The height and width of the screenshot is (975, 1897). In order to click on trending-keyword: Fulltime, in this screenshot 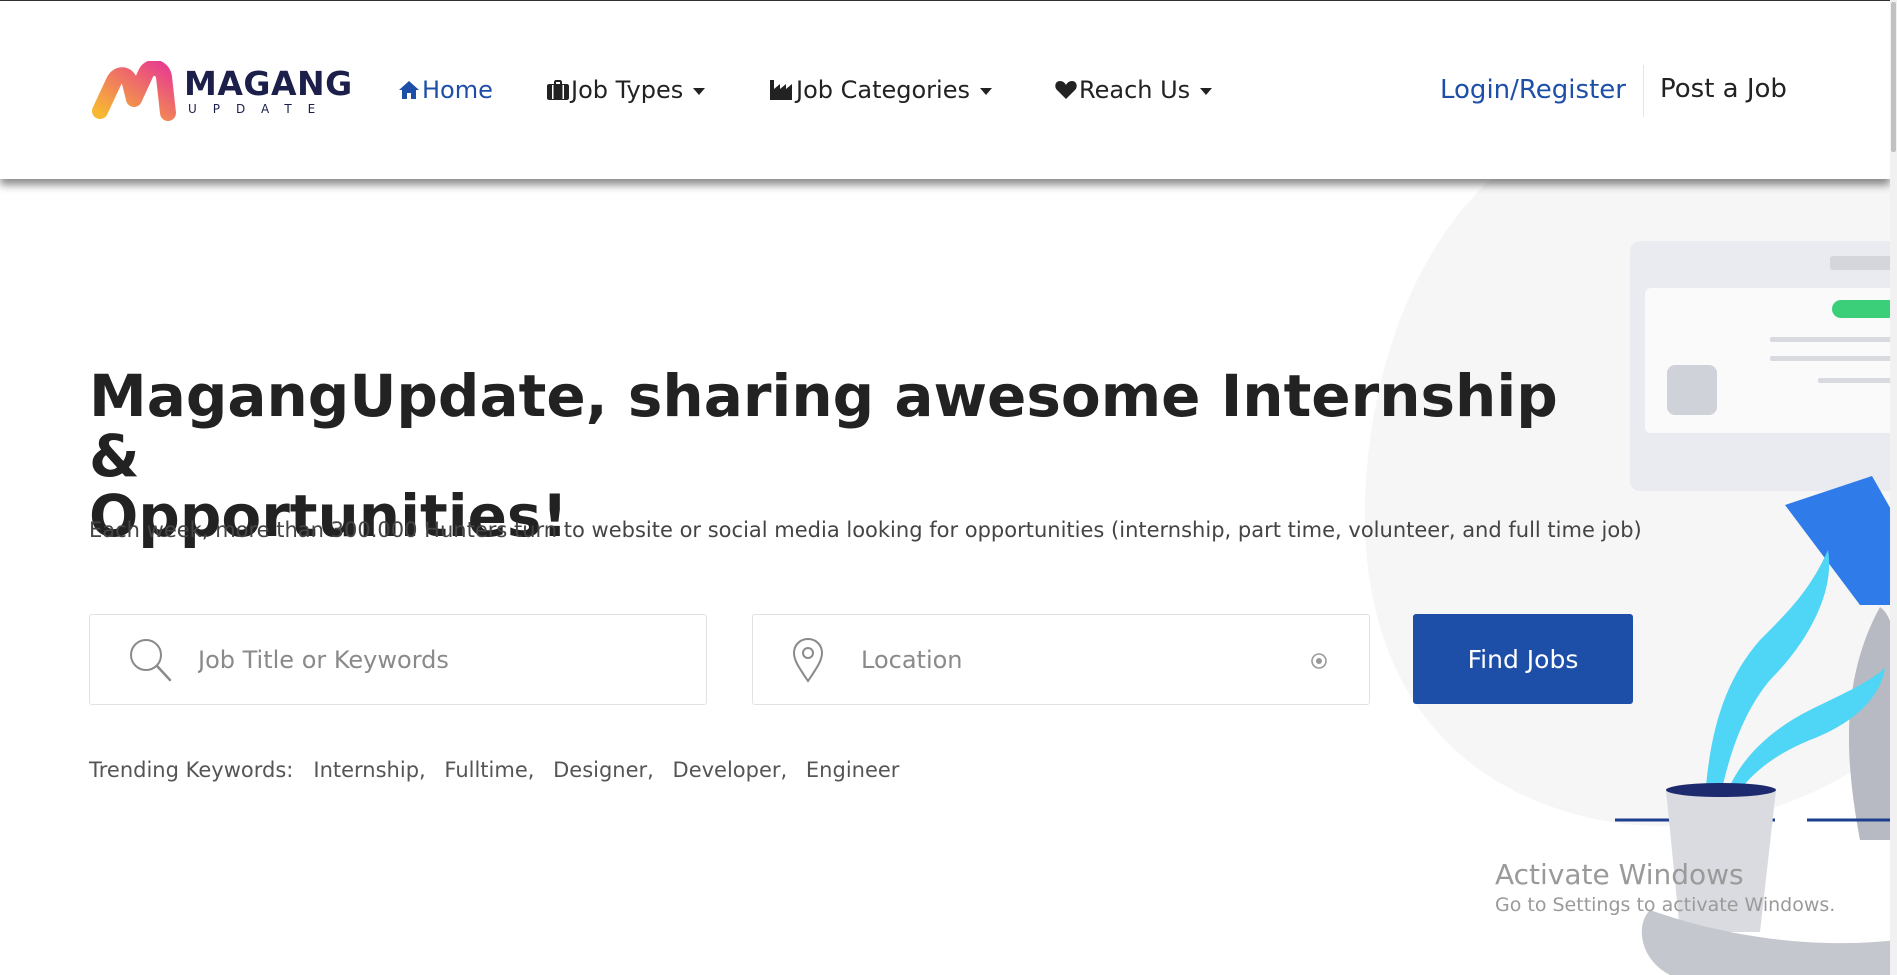, I will do `click(489, 770)`.